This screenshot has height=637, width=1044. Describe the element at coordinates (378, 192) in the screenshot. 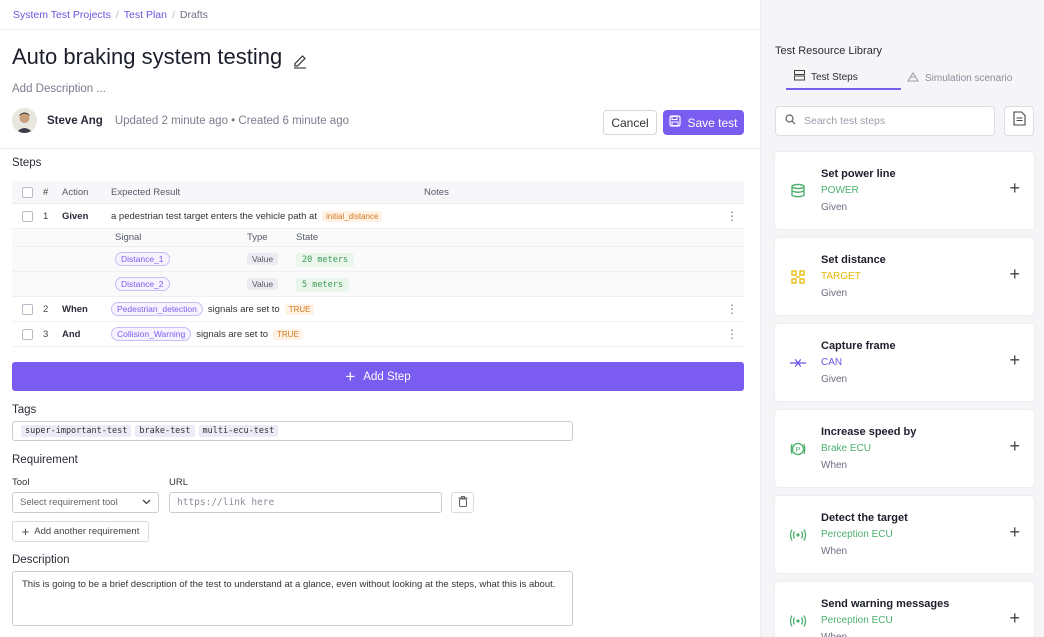

I see `steps-table-header: # Action Expected Result Notes` at that location.